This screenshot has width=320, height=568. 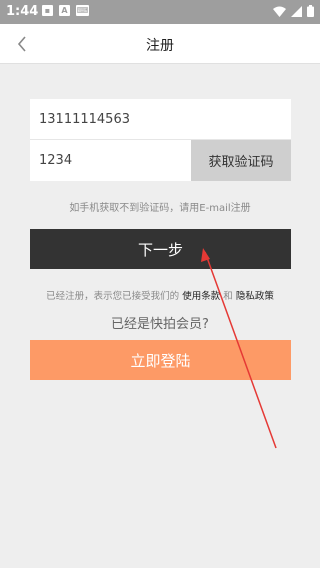 I want to click on battery-icon, so click(x=310, y=11).